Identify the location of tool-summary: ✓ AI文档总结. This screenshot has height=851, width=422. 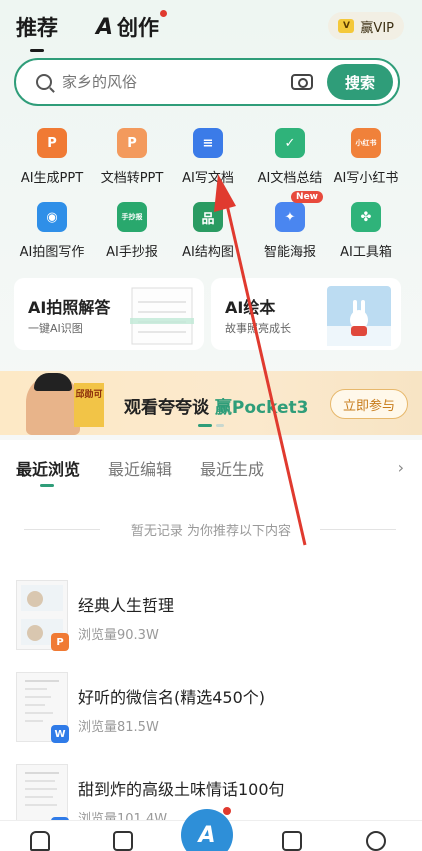
(290, 157).